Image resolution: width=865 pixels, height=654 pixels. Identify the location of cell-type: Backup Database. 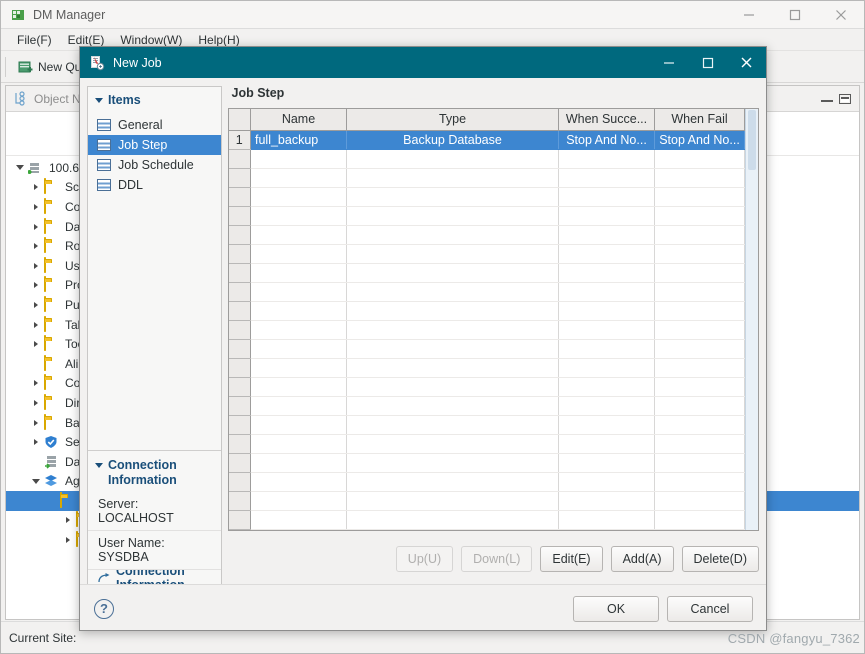
(452, 140).